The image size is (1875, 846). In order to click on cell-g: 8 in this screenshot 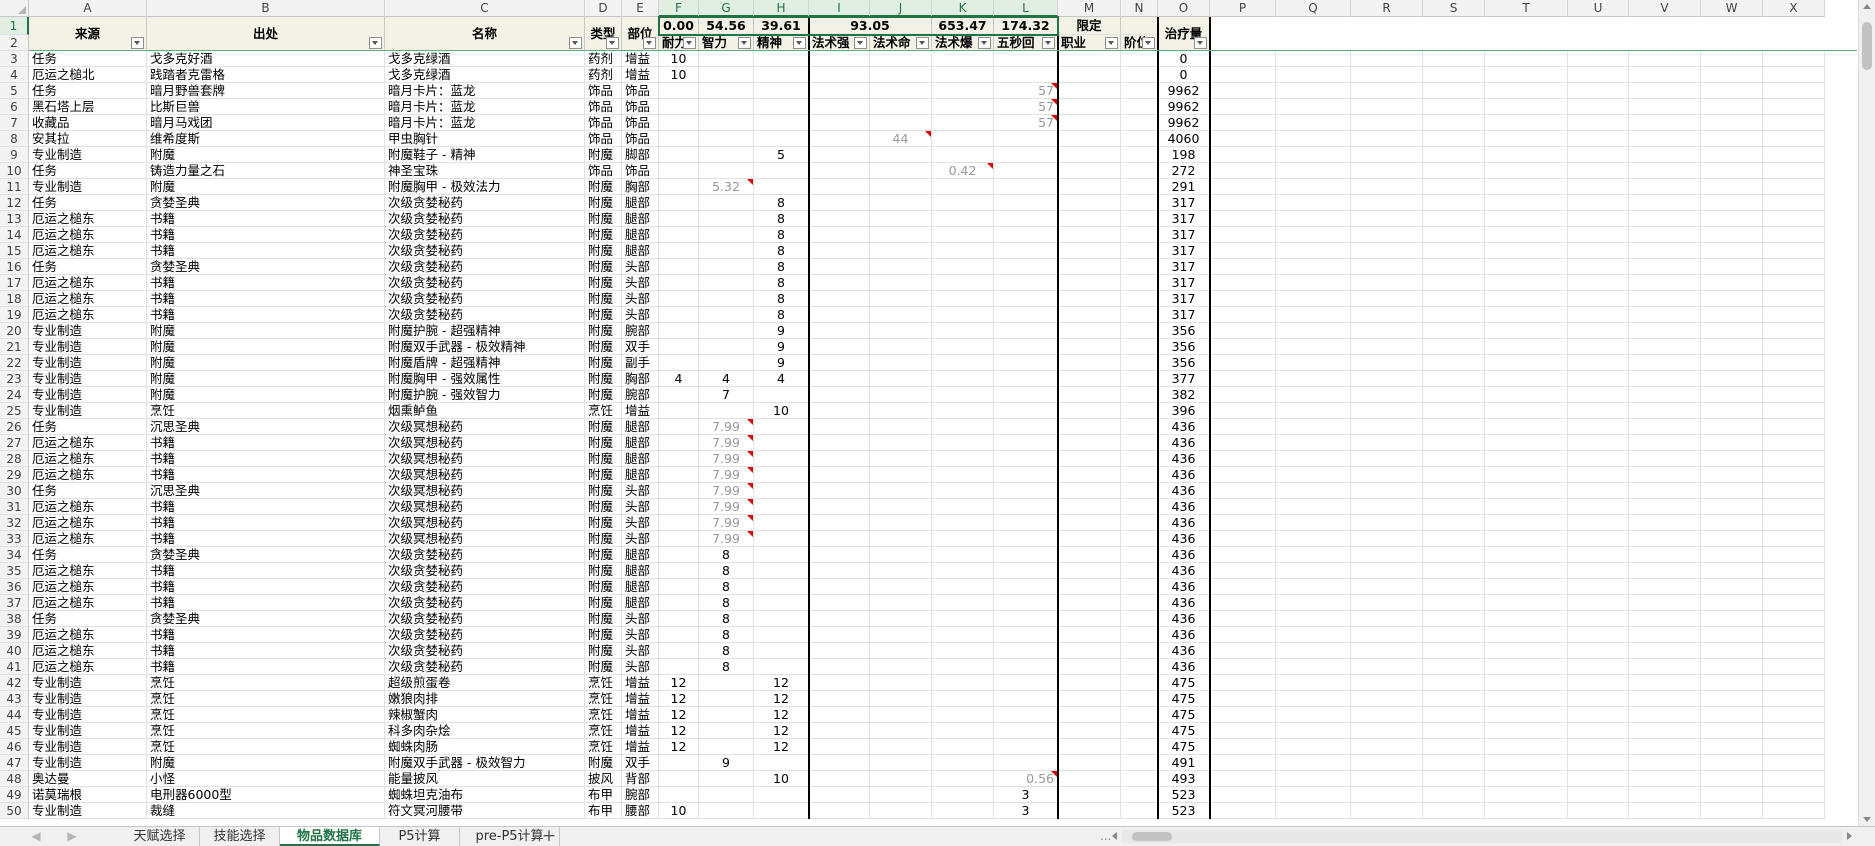, I will do `click(726, 667)`.